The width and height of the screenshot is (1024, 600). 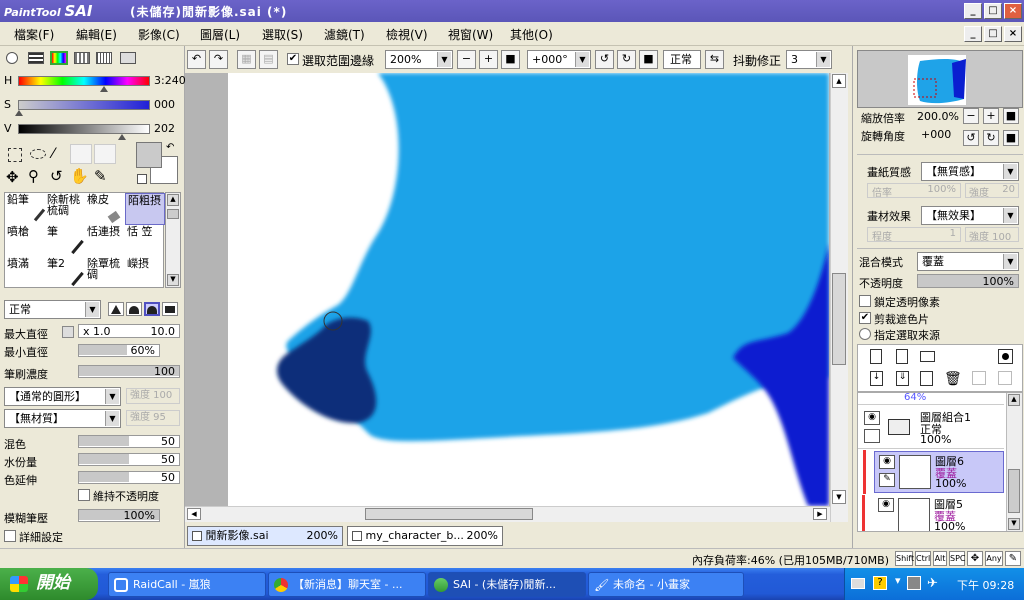 What do you see at coordinates (134, 309) in the screenshot?
I see `tip-soft-icon` at bounding box center [134, 309].